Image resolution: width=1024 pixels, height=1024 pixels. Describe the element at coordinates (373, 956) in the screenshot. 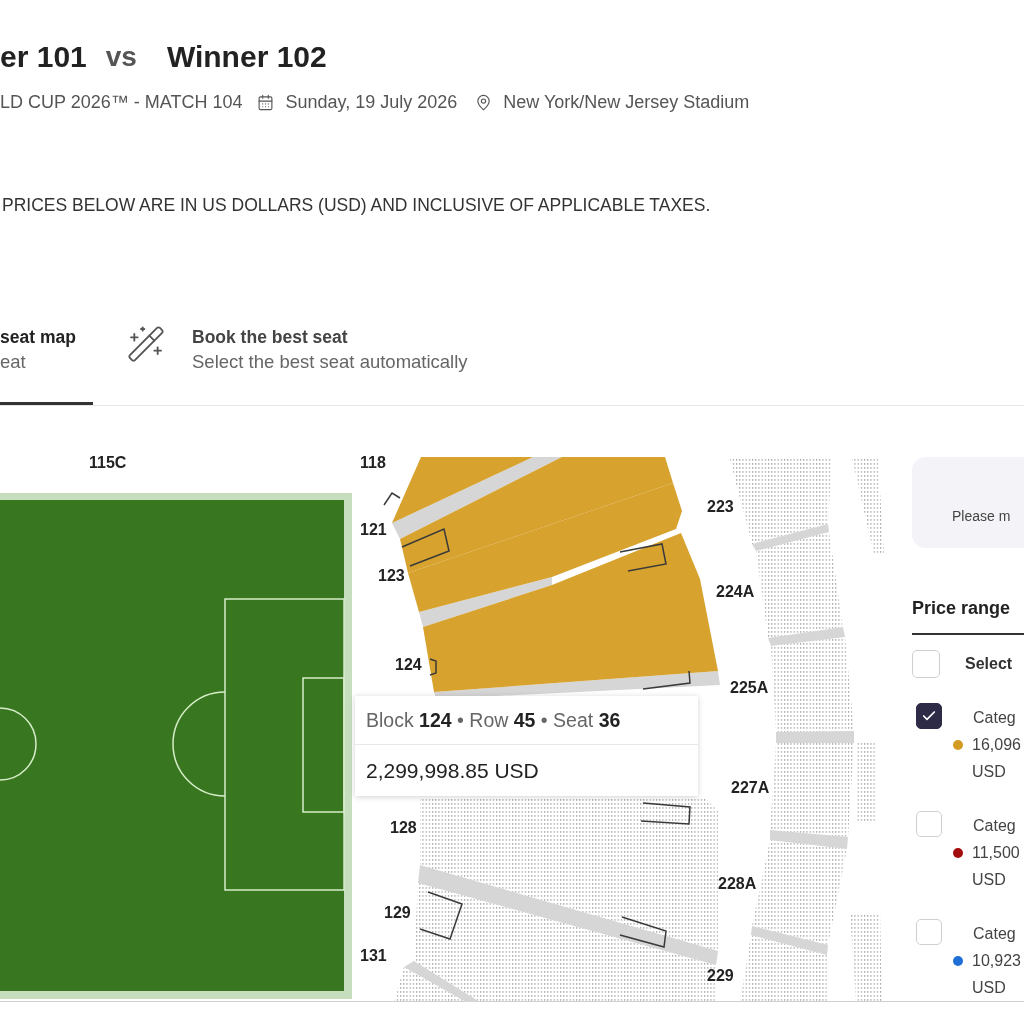

I see `section-label: 131` at that location.